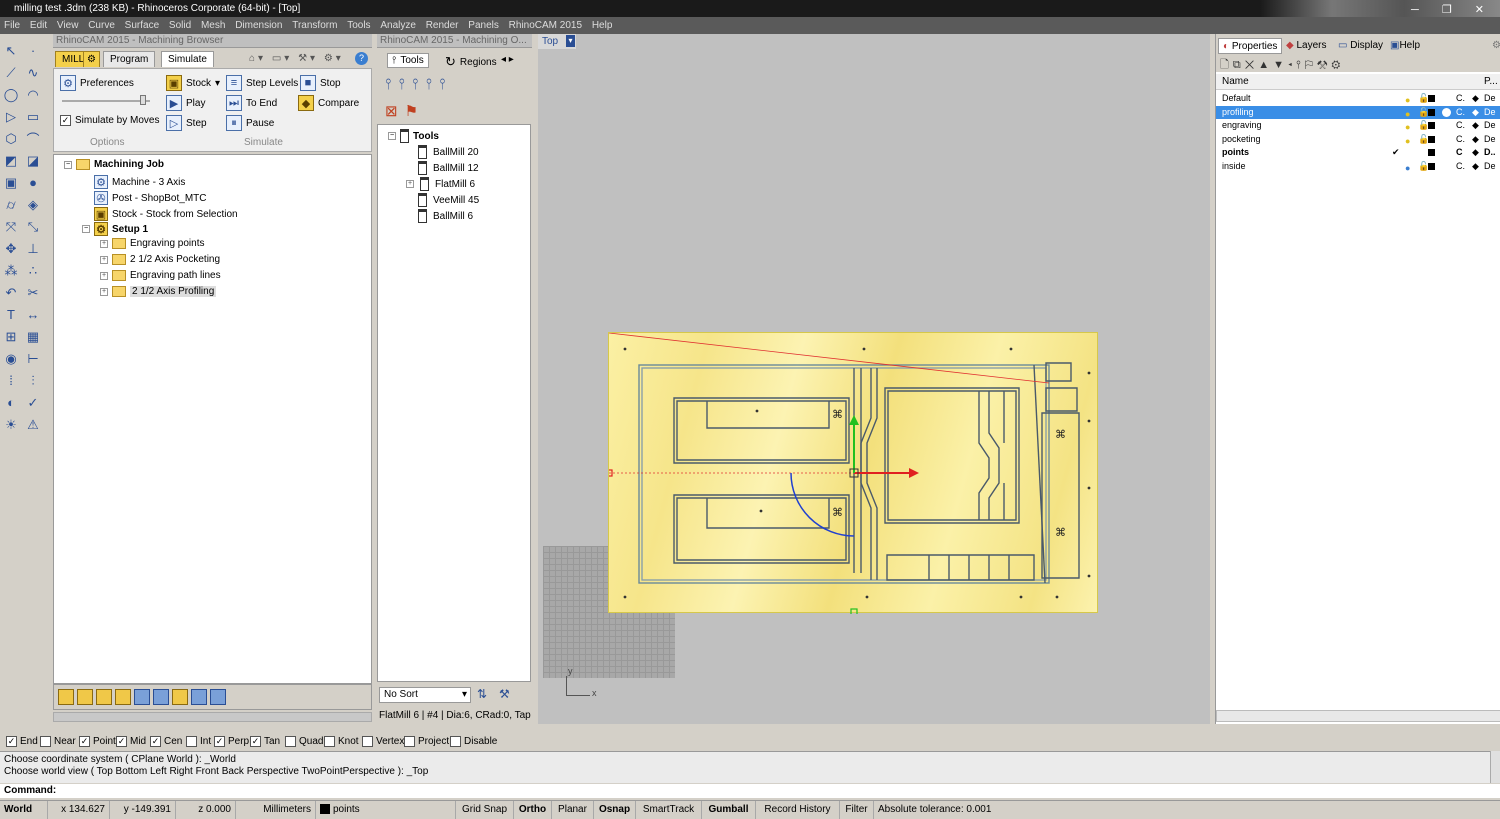  What do you see at coordinates (68, 25) in the screenshot?
I see `menu-view: View` at bounding box center [68, 25].